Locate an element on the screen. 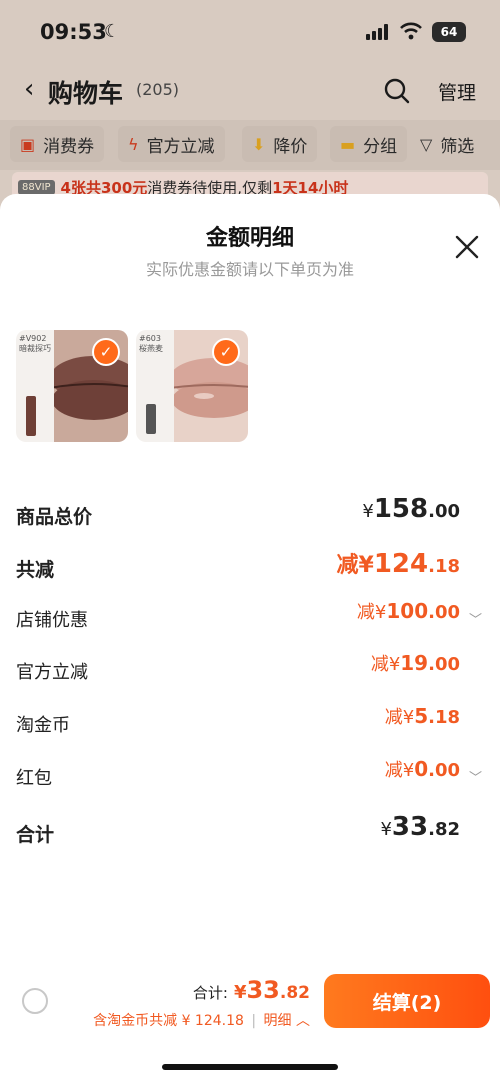 The image size is (500, 1082). row-total-price: 商品总价 ¥ 158 .00 is located at coordinates (250, 514).